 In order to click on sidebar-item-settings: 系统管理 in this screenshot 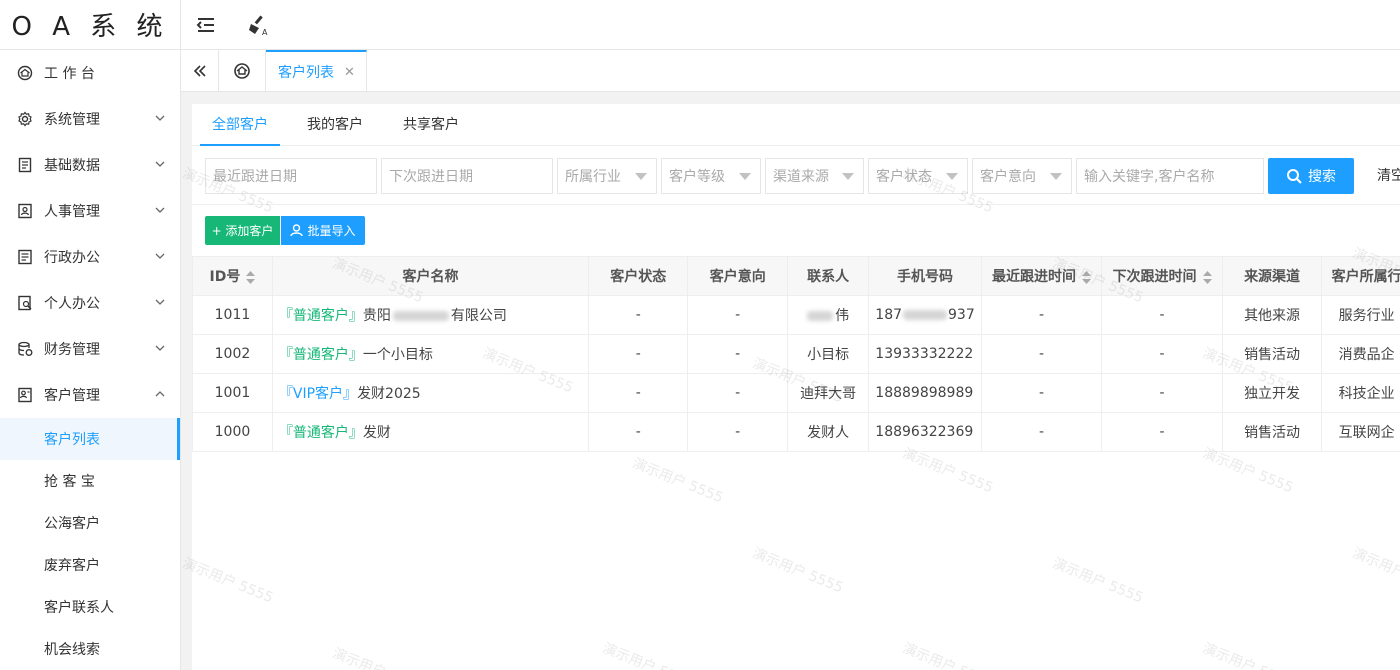, I will do `click(90, 119)`.